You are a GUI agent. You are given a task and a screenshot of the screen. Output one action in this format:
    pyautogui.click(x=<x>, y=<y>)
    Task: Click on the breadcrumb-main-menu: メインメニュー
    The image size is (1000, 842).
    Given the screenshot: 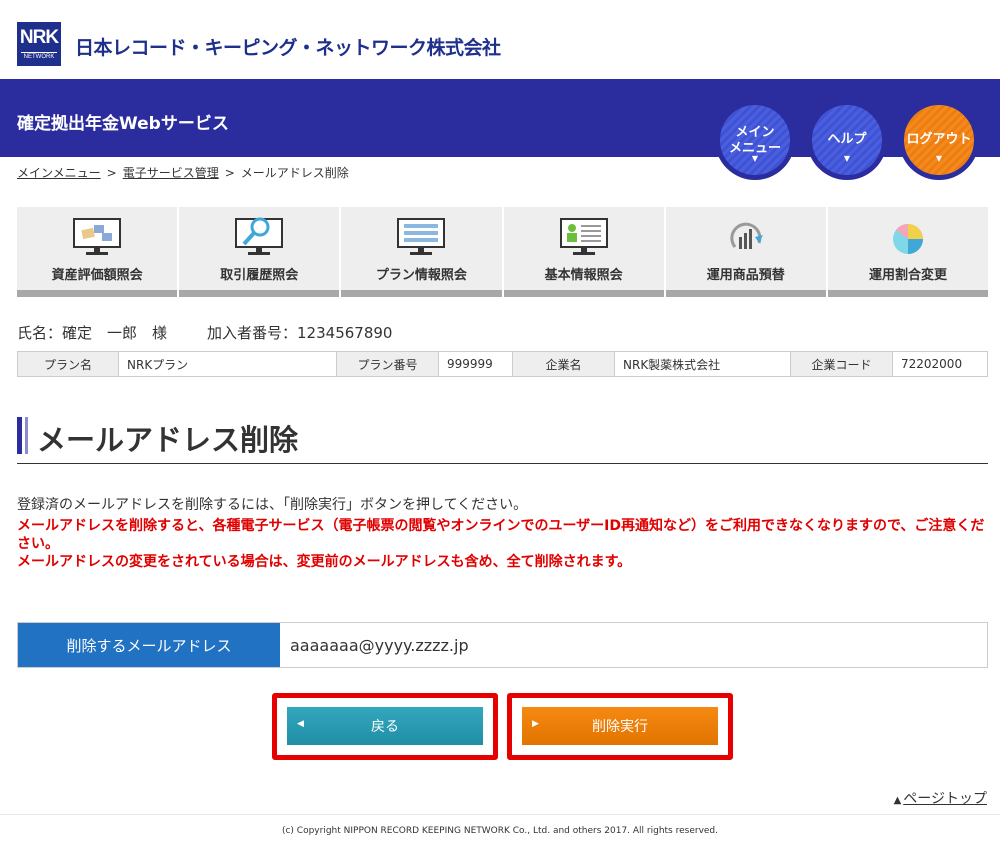 What is the action you would take?
    pyautogui.click(x=59, y=173)
    